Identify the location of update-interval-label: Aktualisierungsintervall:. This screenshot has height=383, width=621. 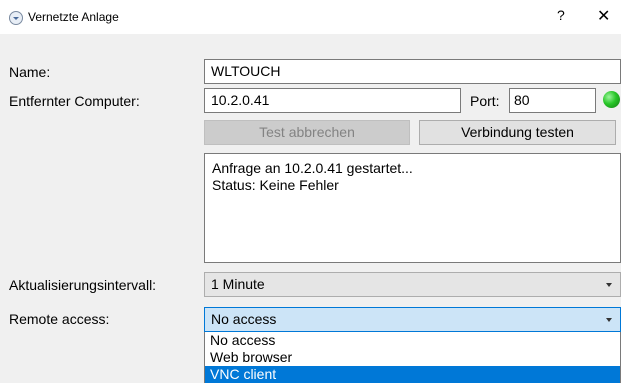
(83, 285).